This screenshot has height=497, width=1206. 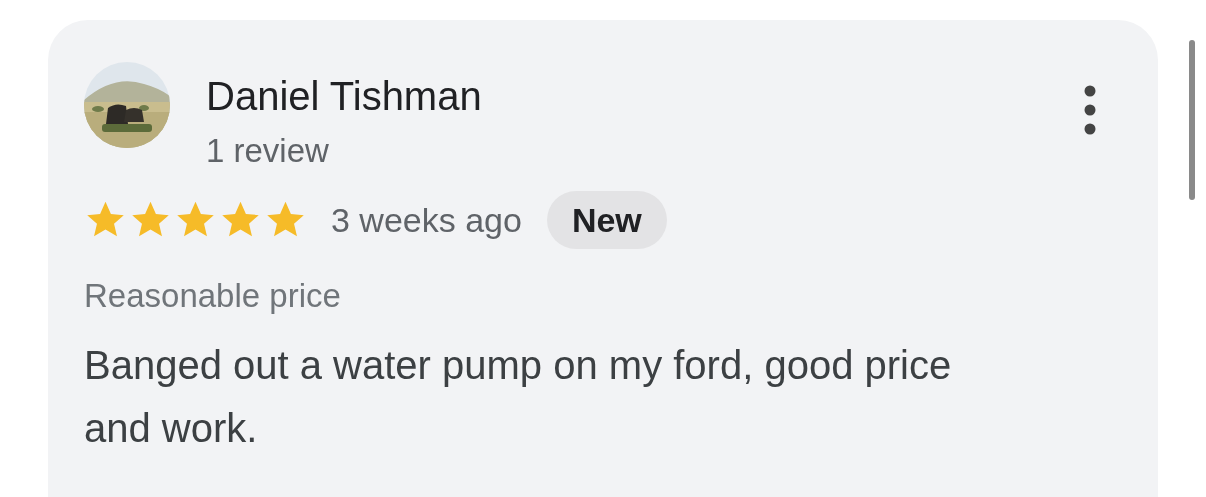 What do you see at coordinates (606, 220) in the screenshot?
I see `new-badge: New` at bounding box center [606, 220].